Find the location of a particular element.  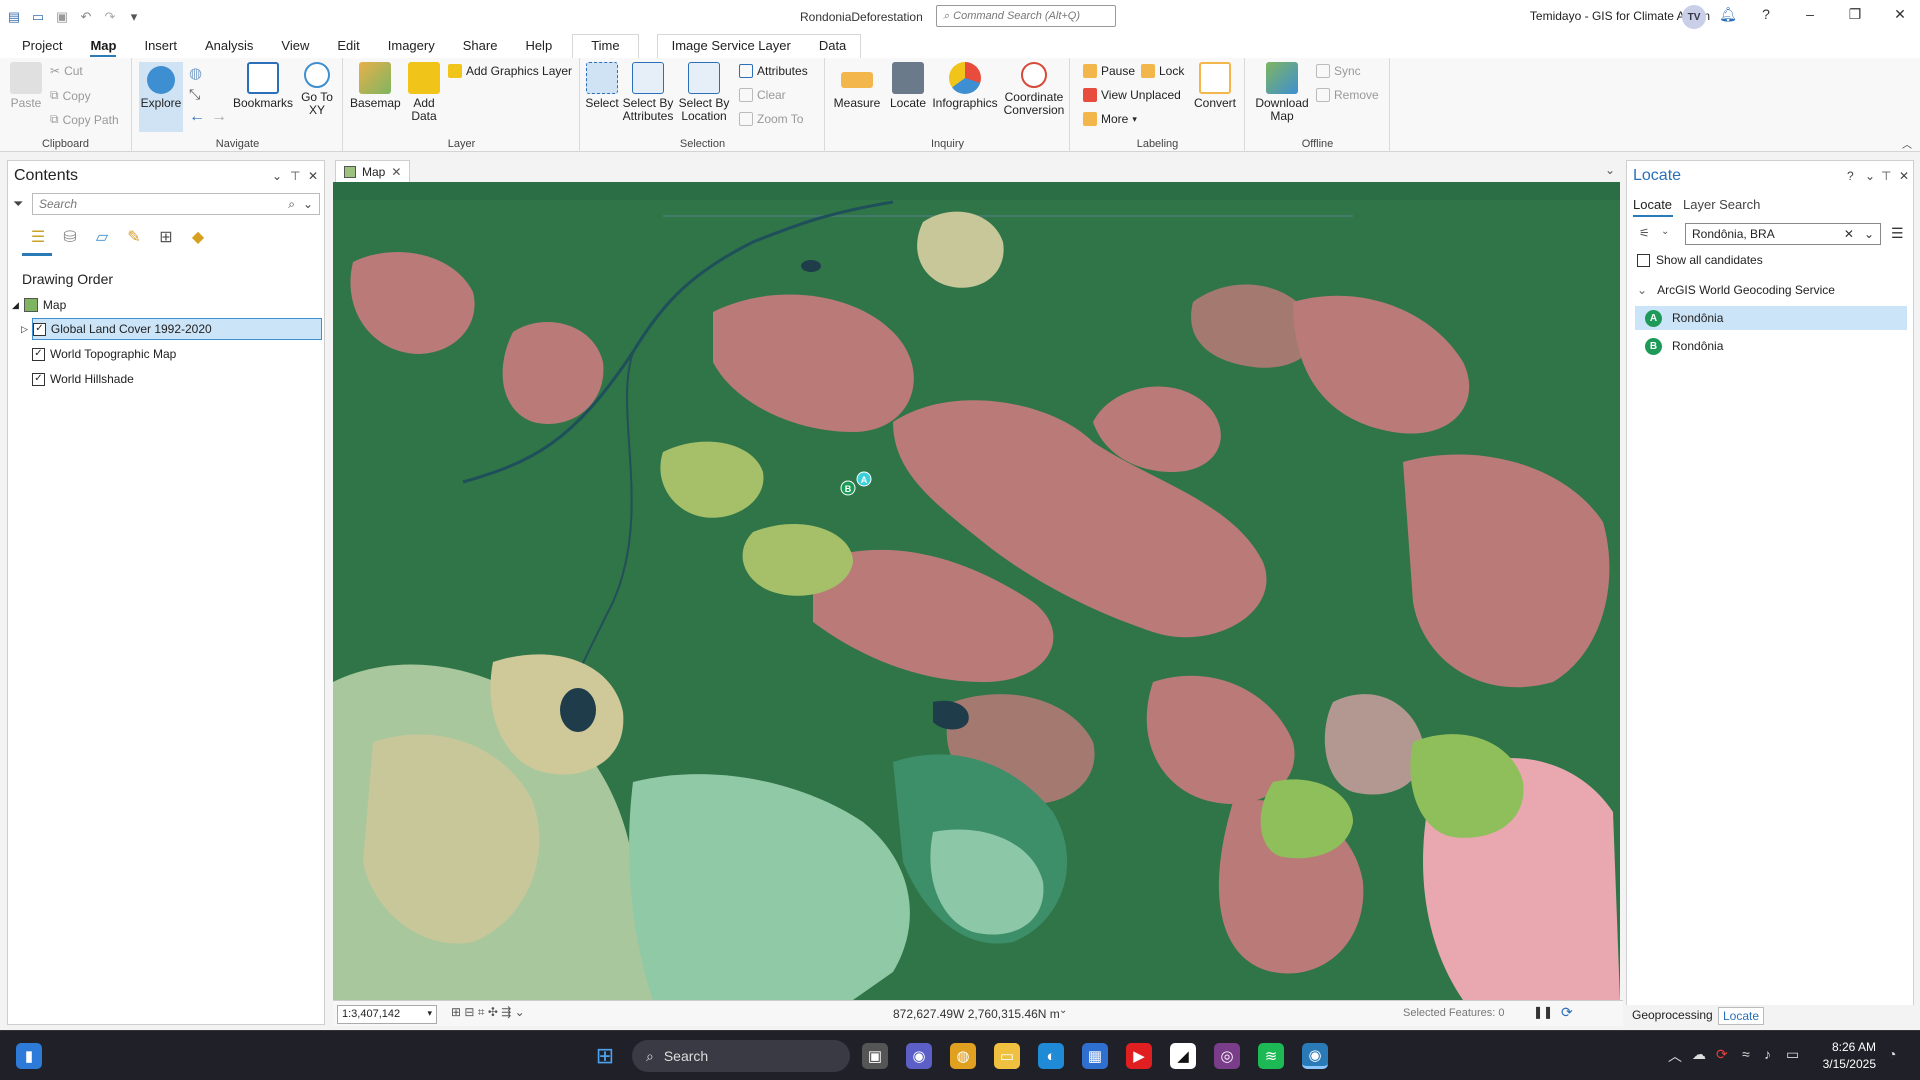

attributes-button: Attributes is located at coordinates (773, 71).